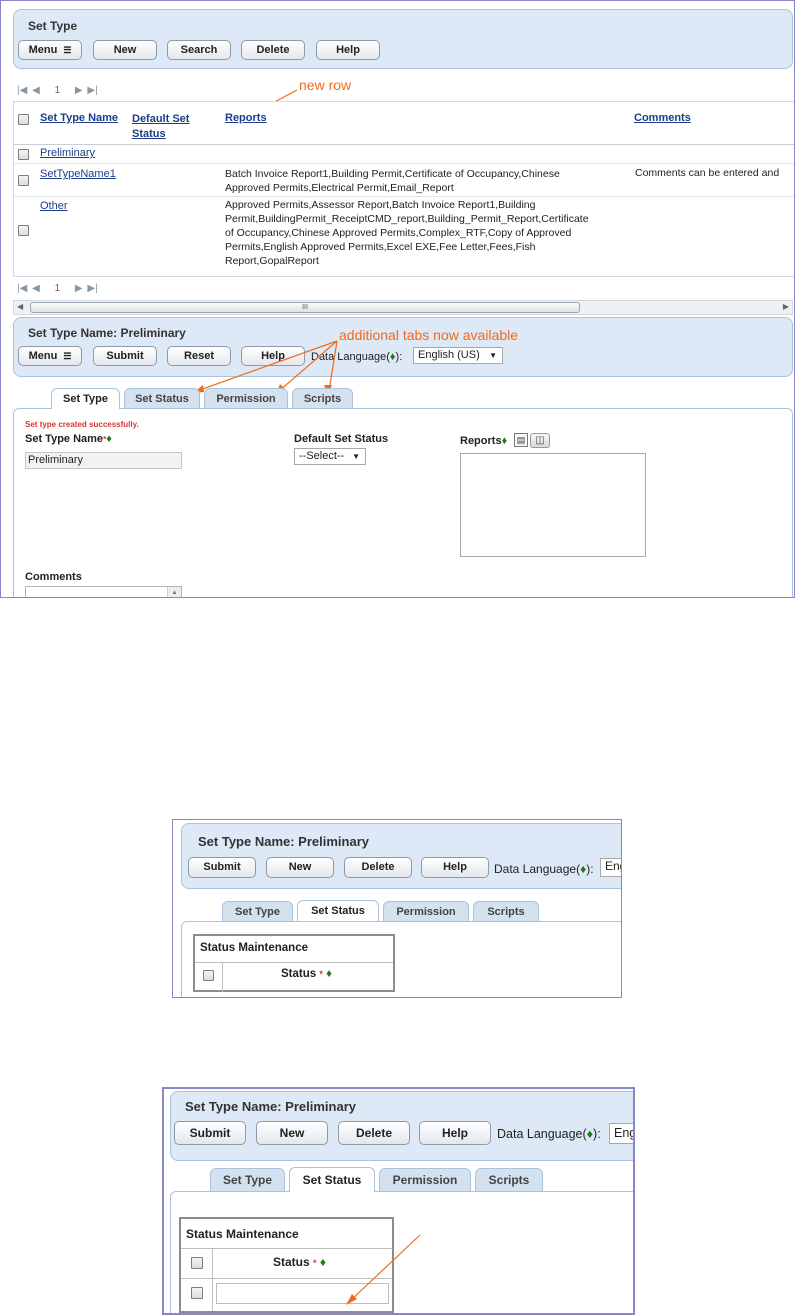  What do you see at coordinates (403, 39) in the screenshot?
I see `set-type-panel-header` at bounding box center [403, 39].